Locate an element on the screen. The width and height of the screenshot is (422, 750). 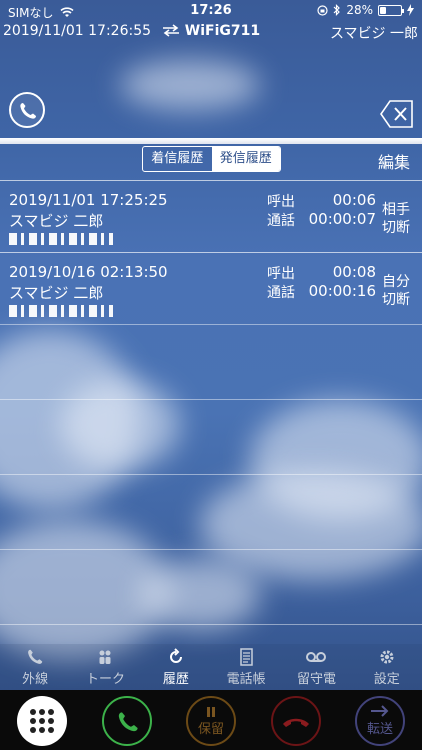
talk-time: 00:00:16 is located at coordinates (342, 291).